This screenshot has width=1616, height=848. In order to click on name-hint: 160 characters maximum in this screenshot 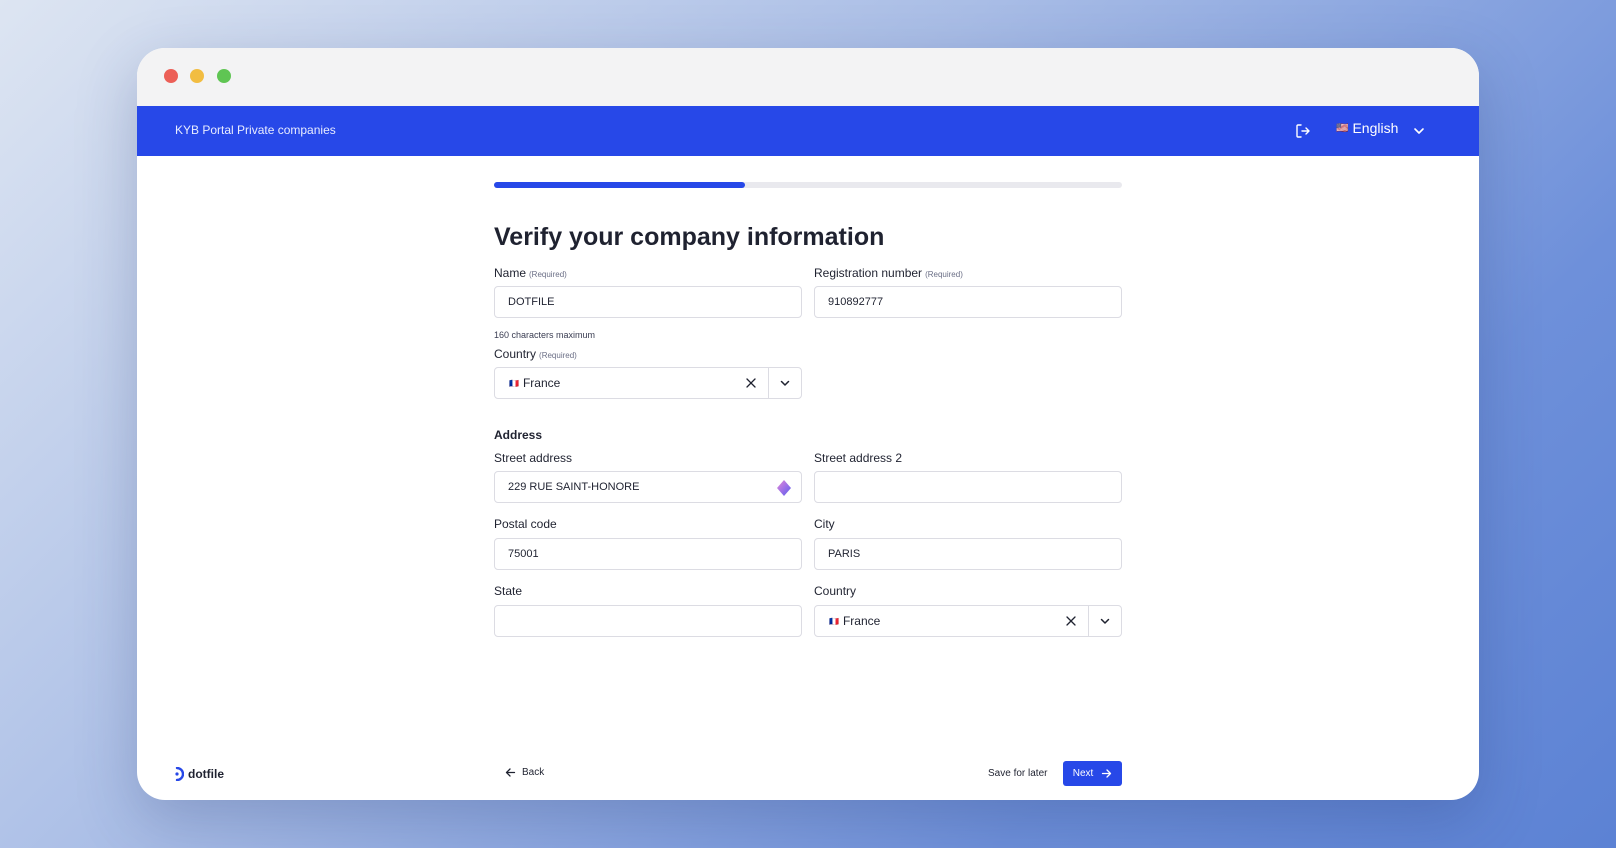, I will do `click(545, 335)`.